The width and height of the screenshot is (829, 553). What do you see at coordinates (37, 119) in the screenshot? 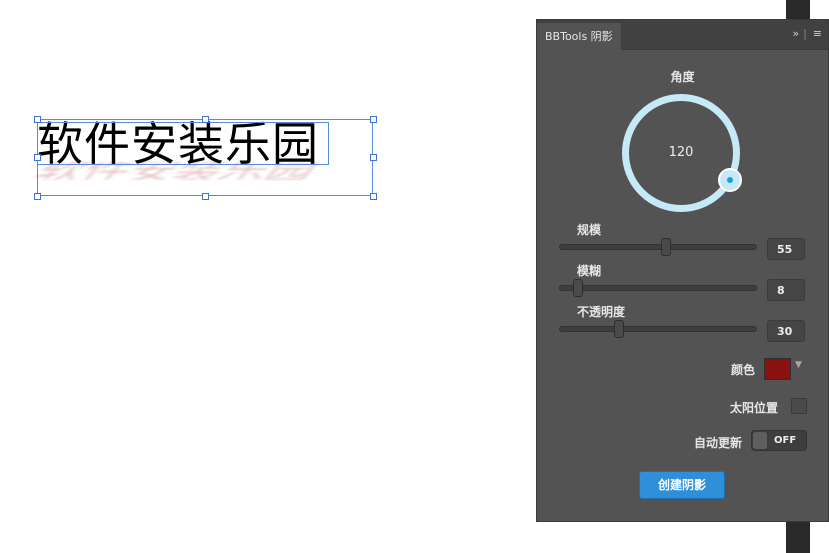
I see `resize-handle-top-left` at bounding box center [37, 119].